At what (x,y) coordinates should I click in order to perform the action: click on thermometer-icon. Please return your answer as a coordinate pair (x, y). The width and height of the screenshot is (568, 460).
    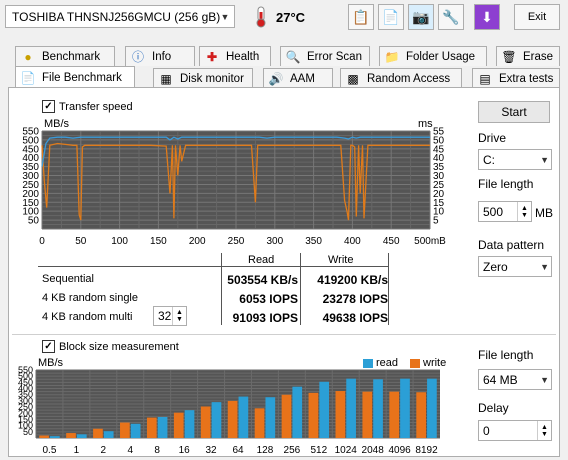
    Looking at the image, I should click on (261, 17).